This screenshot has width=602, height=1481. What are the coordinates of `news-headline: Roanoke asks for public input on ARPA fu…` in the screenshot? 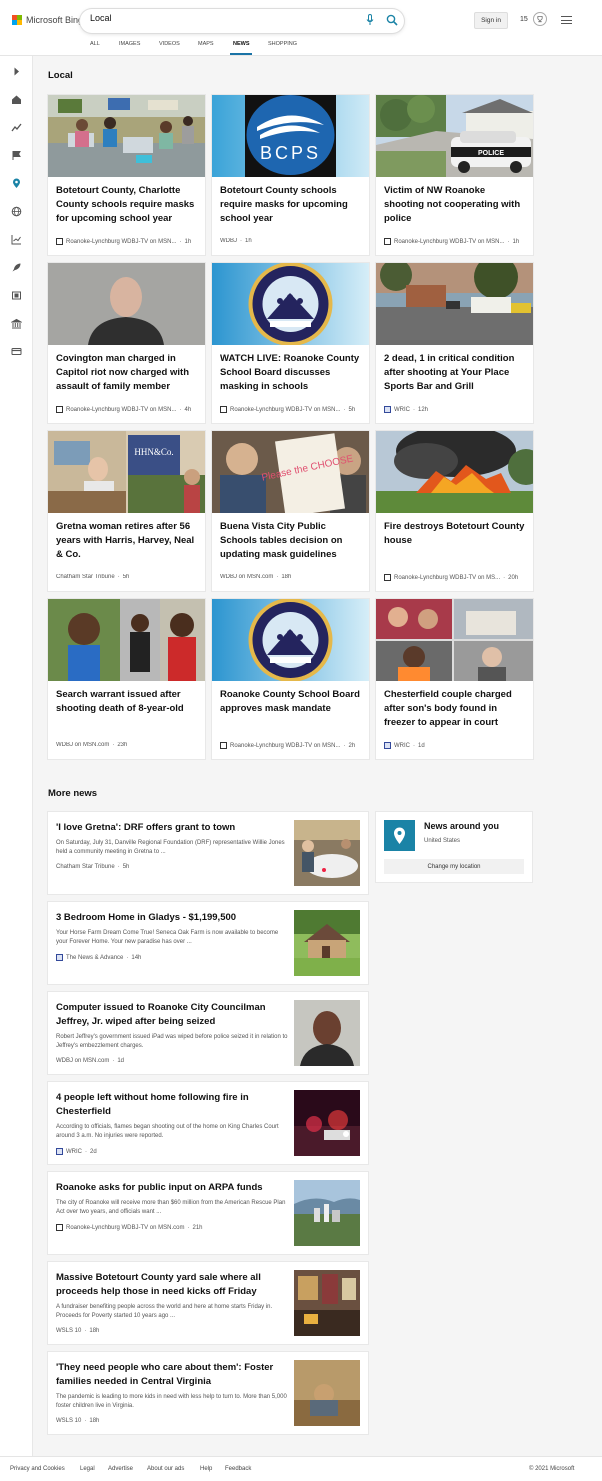 It's located at (172, 1188).